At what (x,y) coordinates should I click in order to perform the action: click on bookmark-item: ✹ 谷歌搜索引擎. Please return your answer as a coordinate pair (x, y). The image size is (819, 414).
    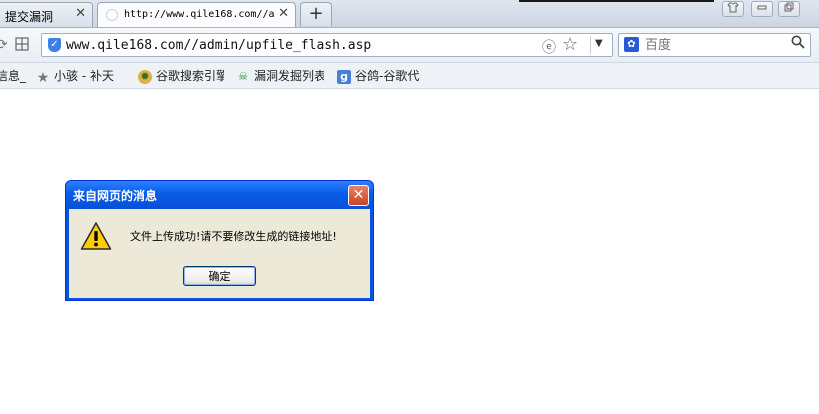
    Looking at the image, I should click on (181, 75).